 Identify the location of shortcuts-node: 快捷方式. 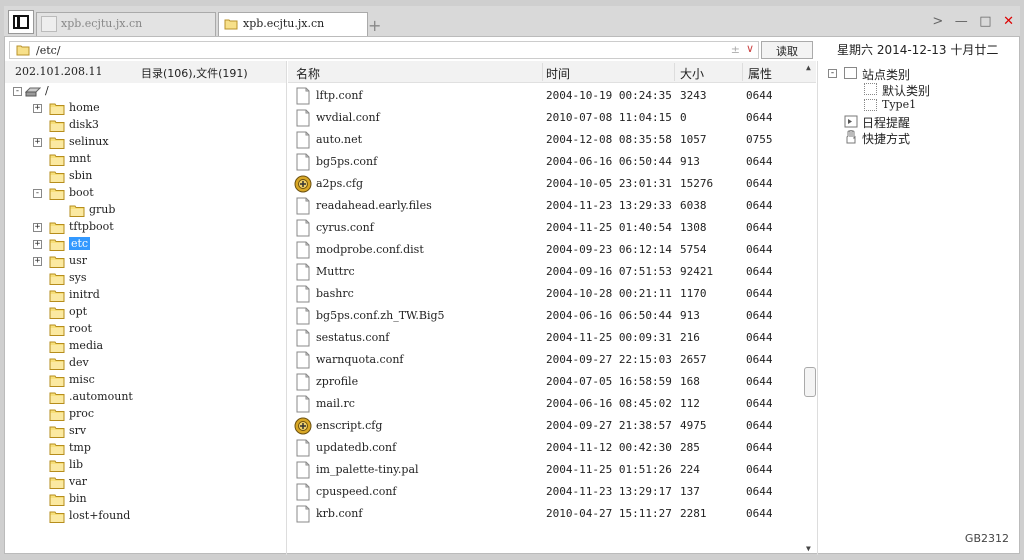
(919, 137).